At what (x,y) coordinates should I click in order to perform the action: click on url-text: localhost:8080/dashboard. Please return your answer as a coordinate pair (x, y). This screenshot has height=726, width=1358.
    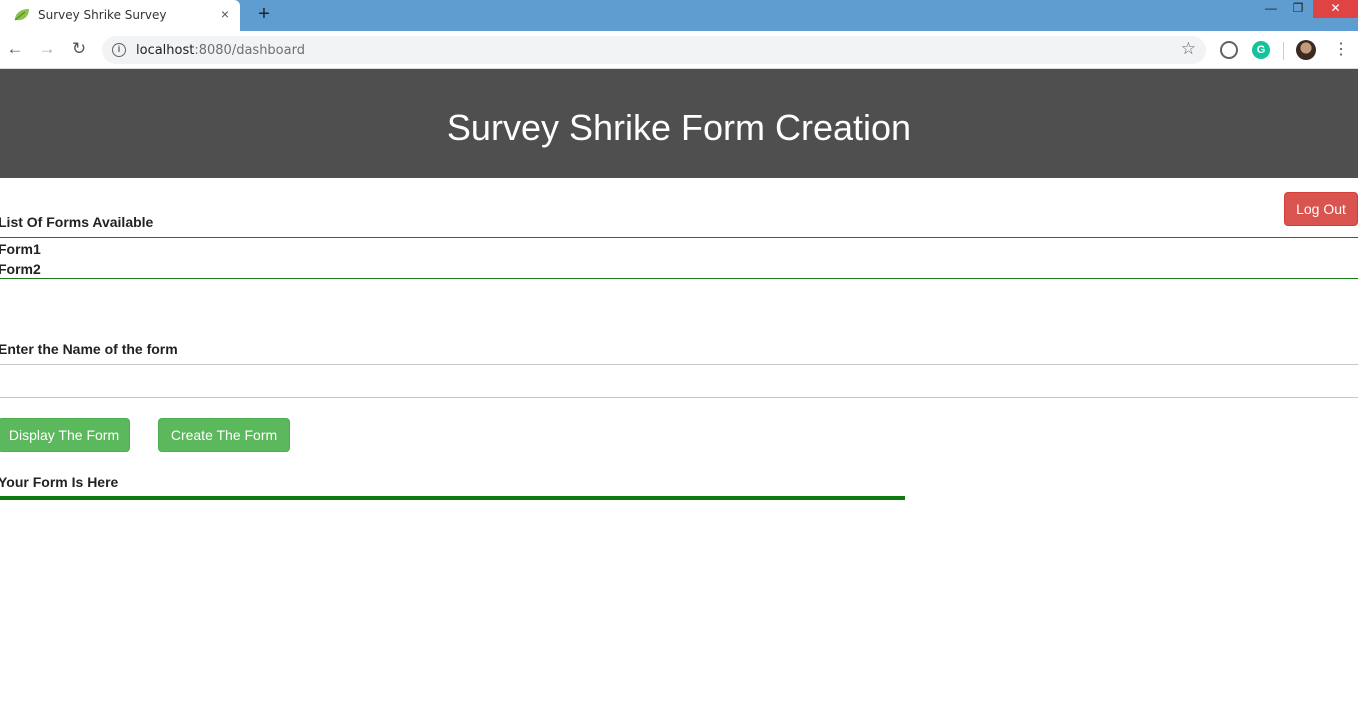
    Looking at the image, I should click on (220, 50).